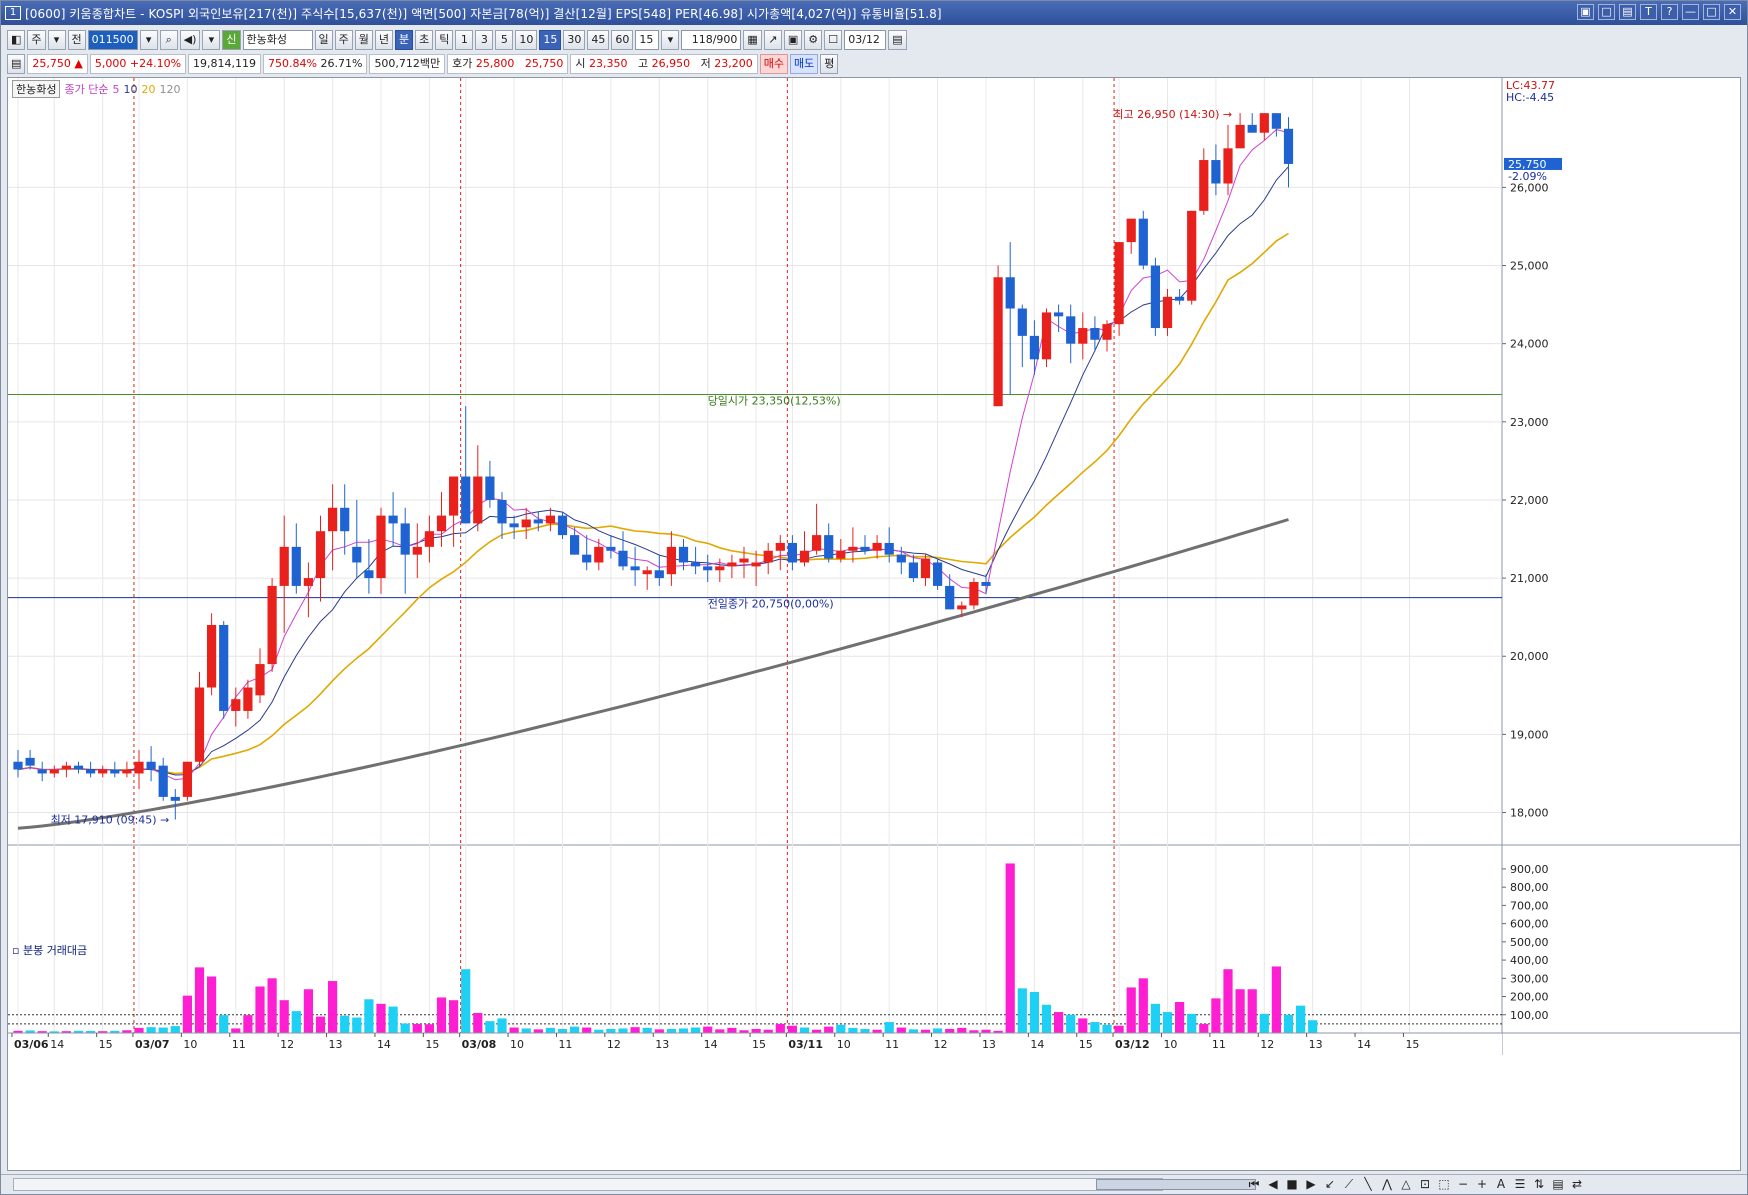  What do you see at coordinates (148, 89) in the screenshot?
I see `legend-ma20: 20` at bounding box center [148, 89].